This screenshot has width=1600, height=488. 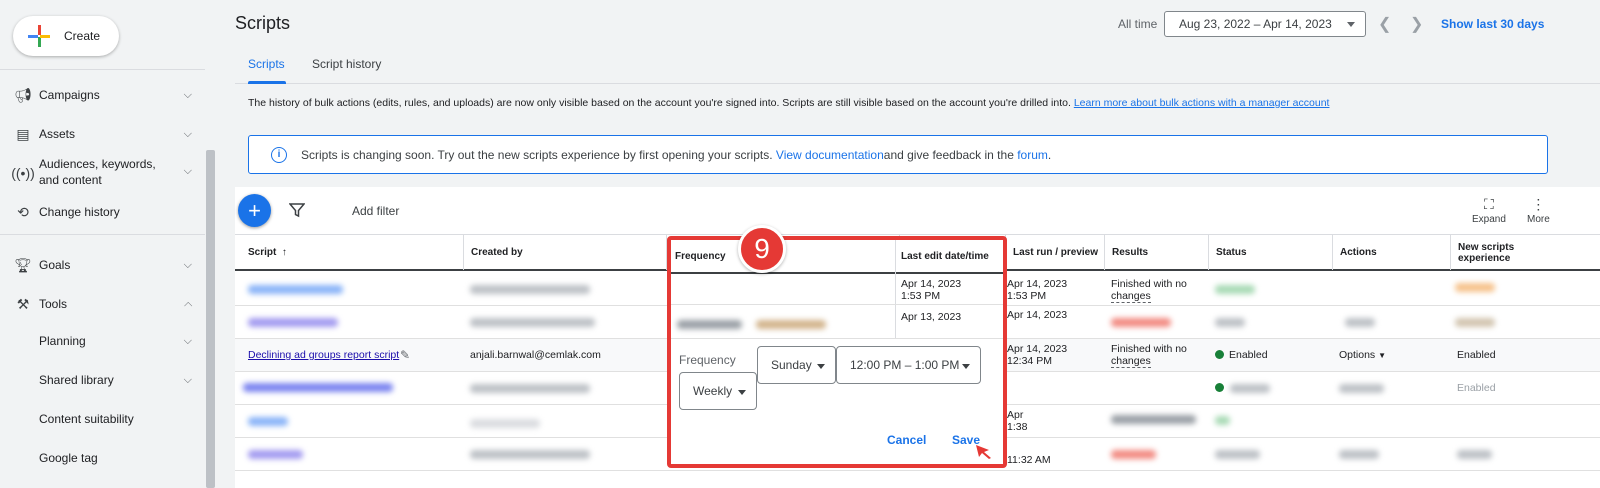 I want to click on divider, so click(x=102, y=234).